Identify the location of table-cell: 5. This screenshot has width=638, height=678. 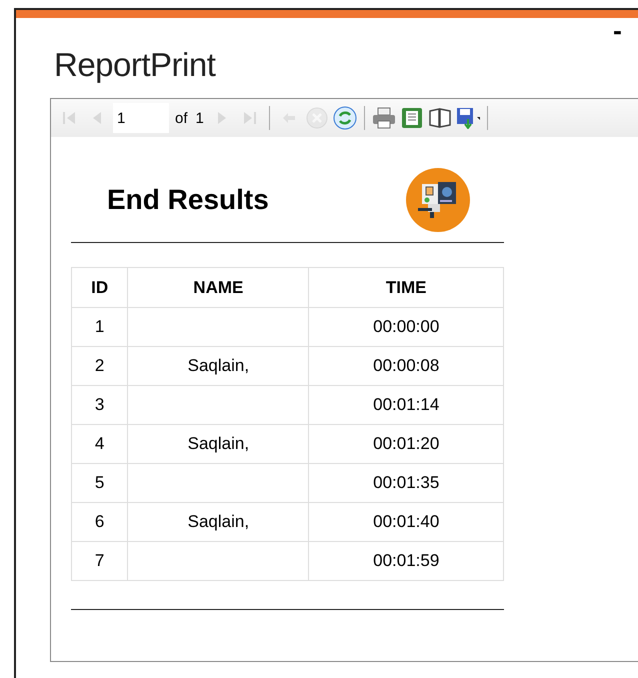
(100, 483).